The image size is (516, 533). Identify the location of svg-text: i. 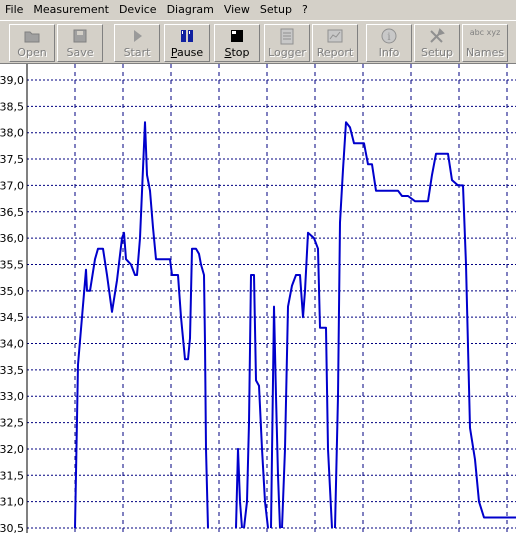
(388, 37).